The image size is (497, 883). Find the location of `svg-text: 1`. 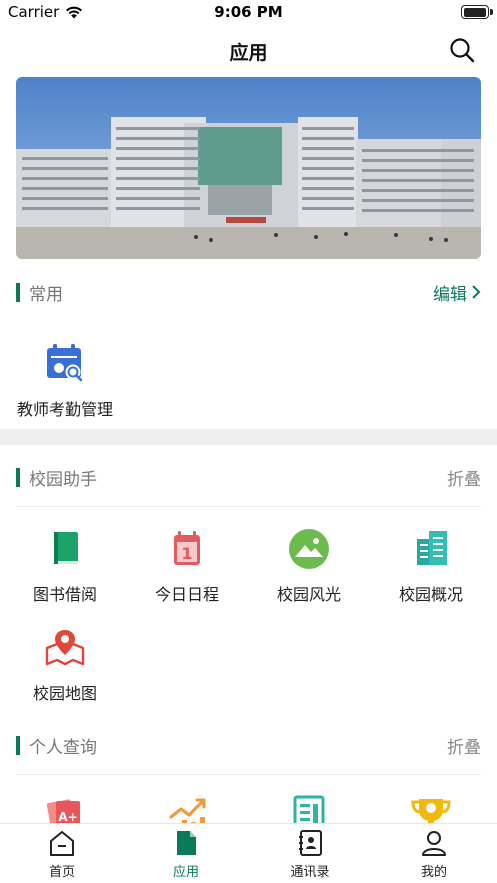

svg-text: 1 is located at coordinates (186, 553).